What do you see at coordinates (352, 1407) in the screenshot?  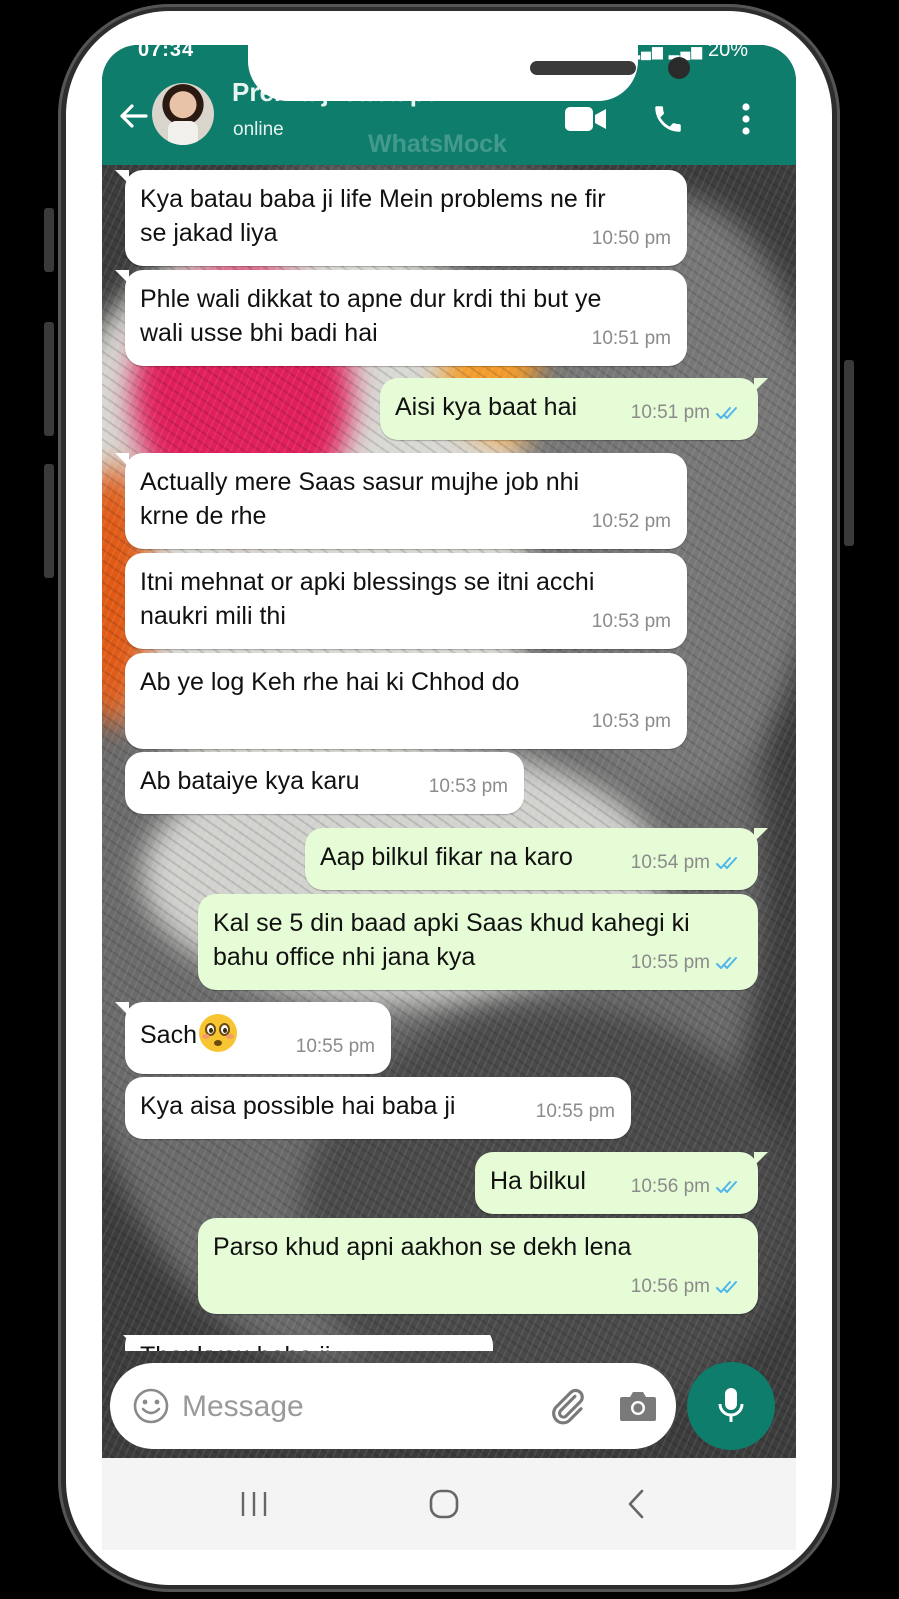 I see `message-input` at bounding box center [352, 1407].